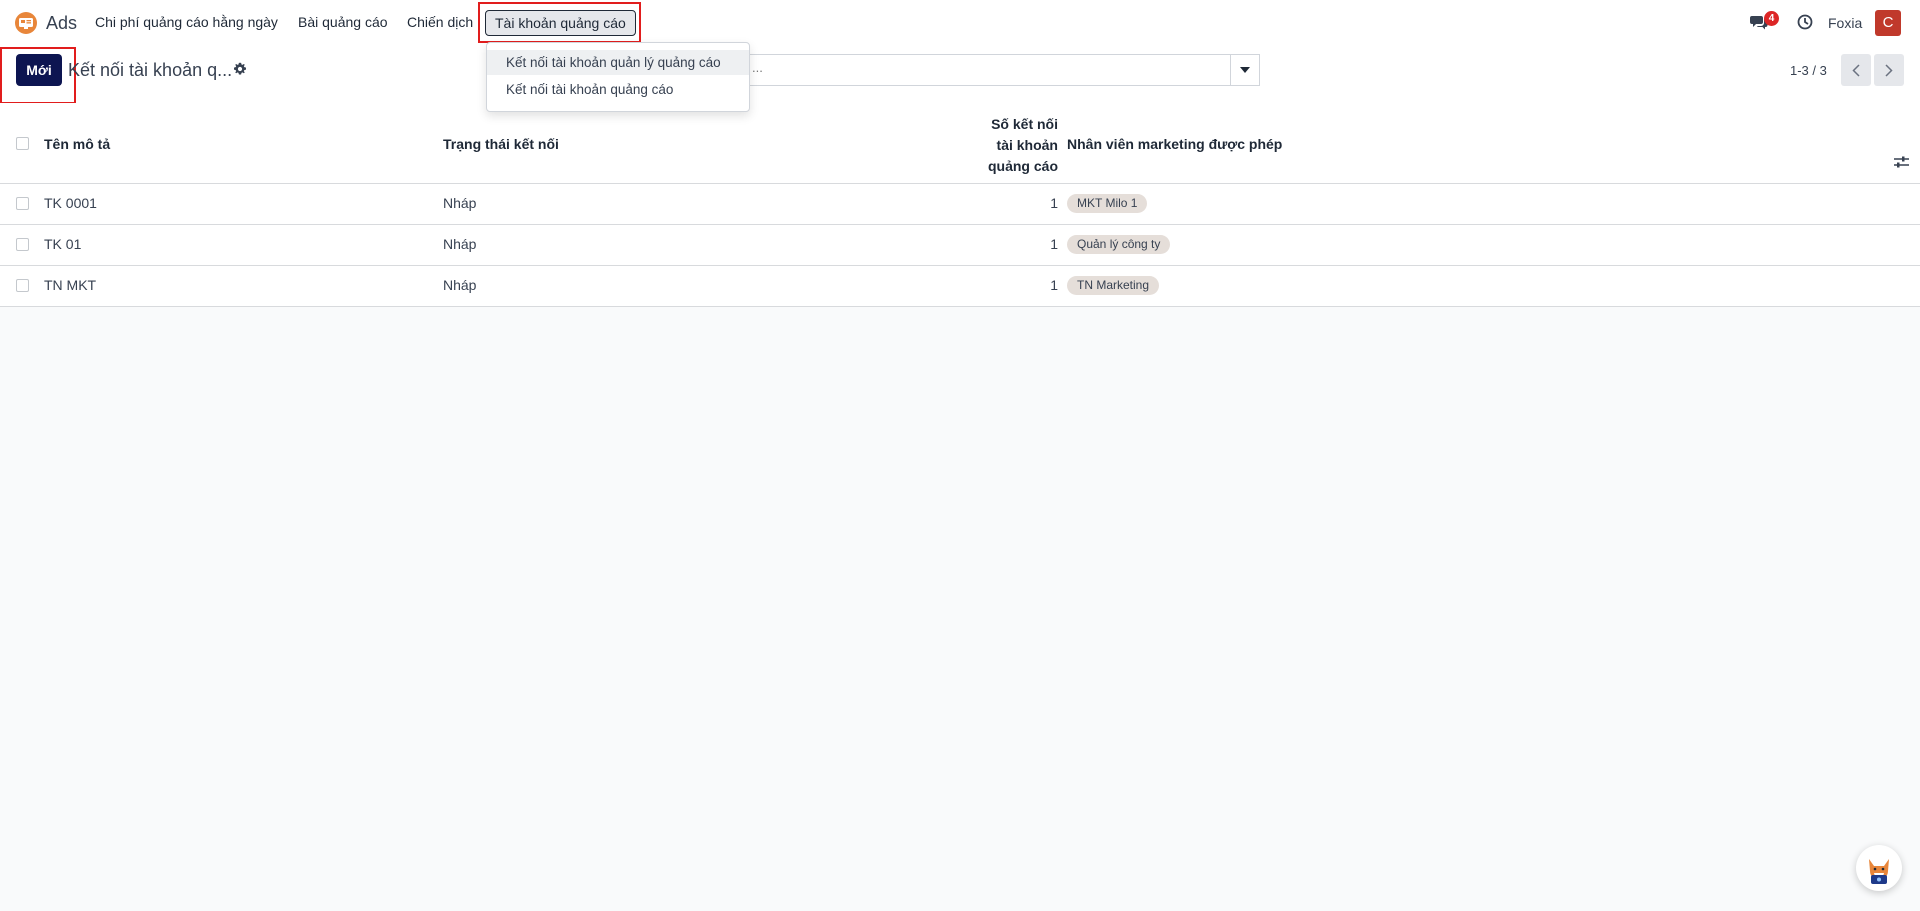 This screenshot has width=1920, height=911. I want to click on pager-previous-button, so click(1856, 70).